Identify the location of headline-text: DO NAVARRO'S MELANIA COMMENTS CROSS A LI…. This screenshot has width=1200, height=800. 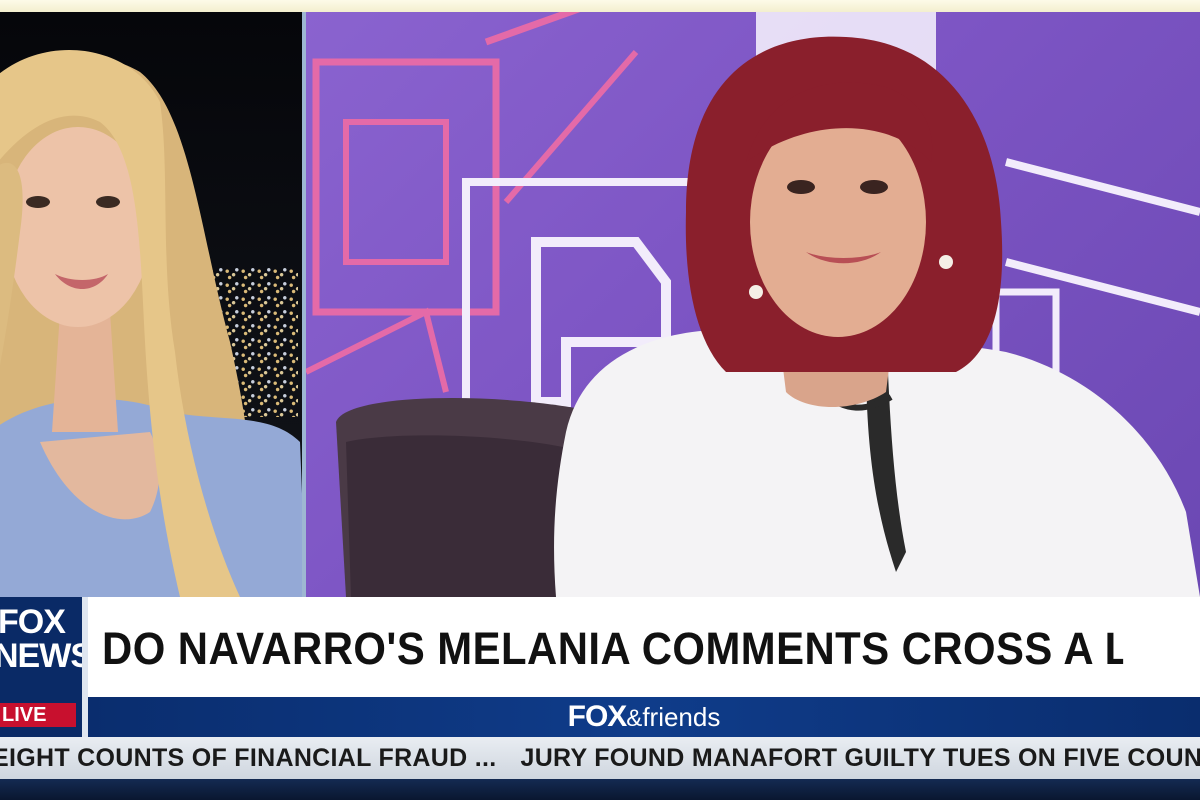
(613, 648).